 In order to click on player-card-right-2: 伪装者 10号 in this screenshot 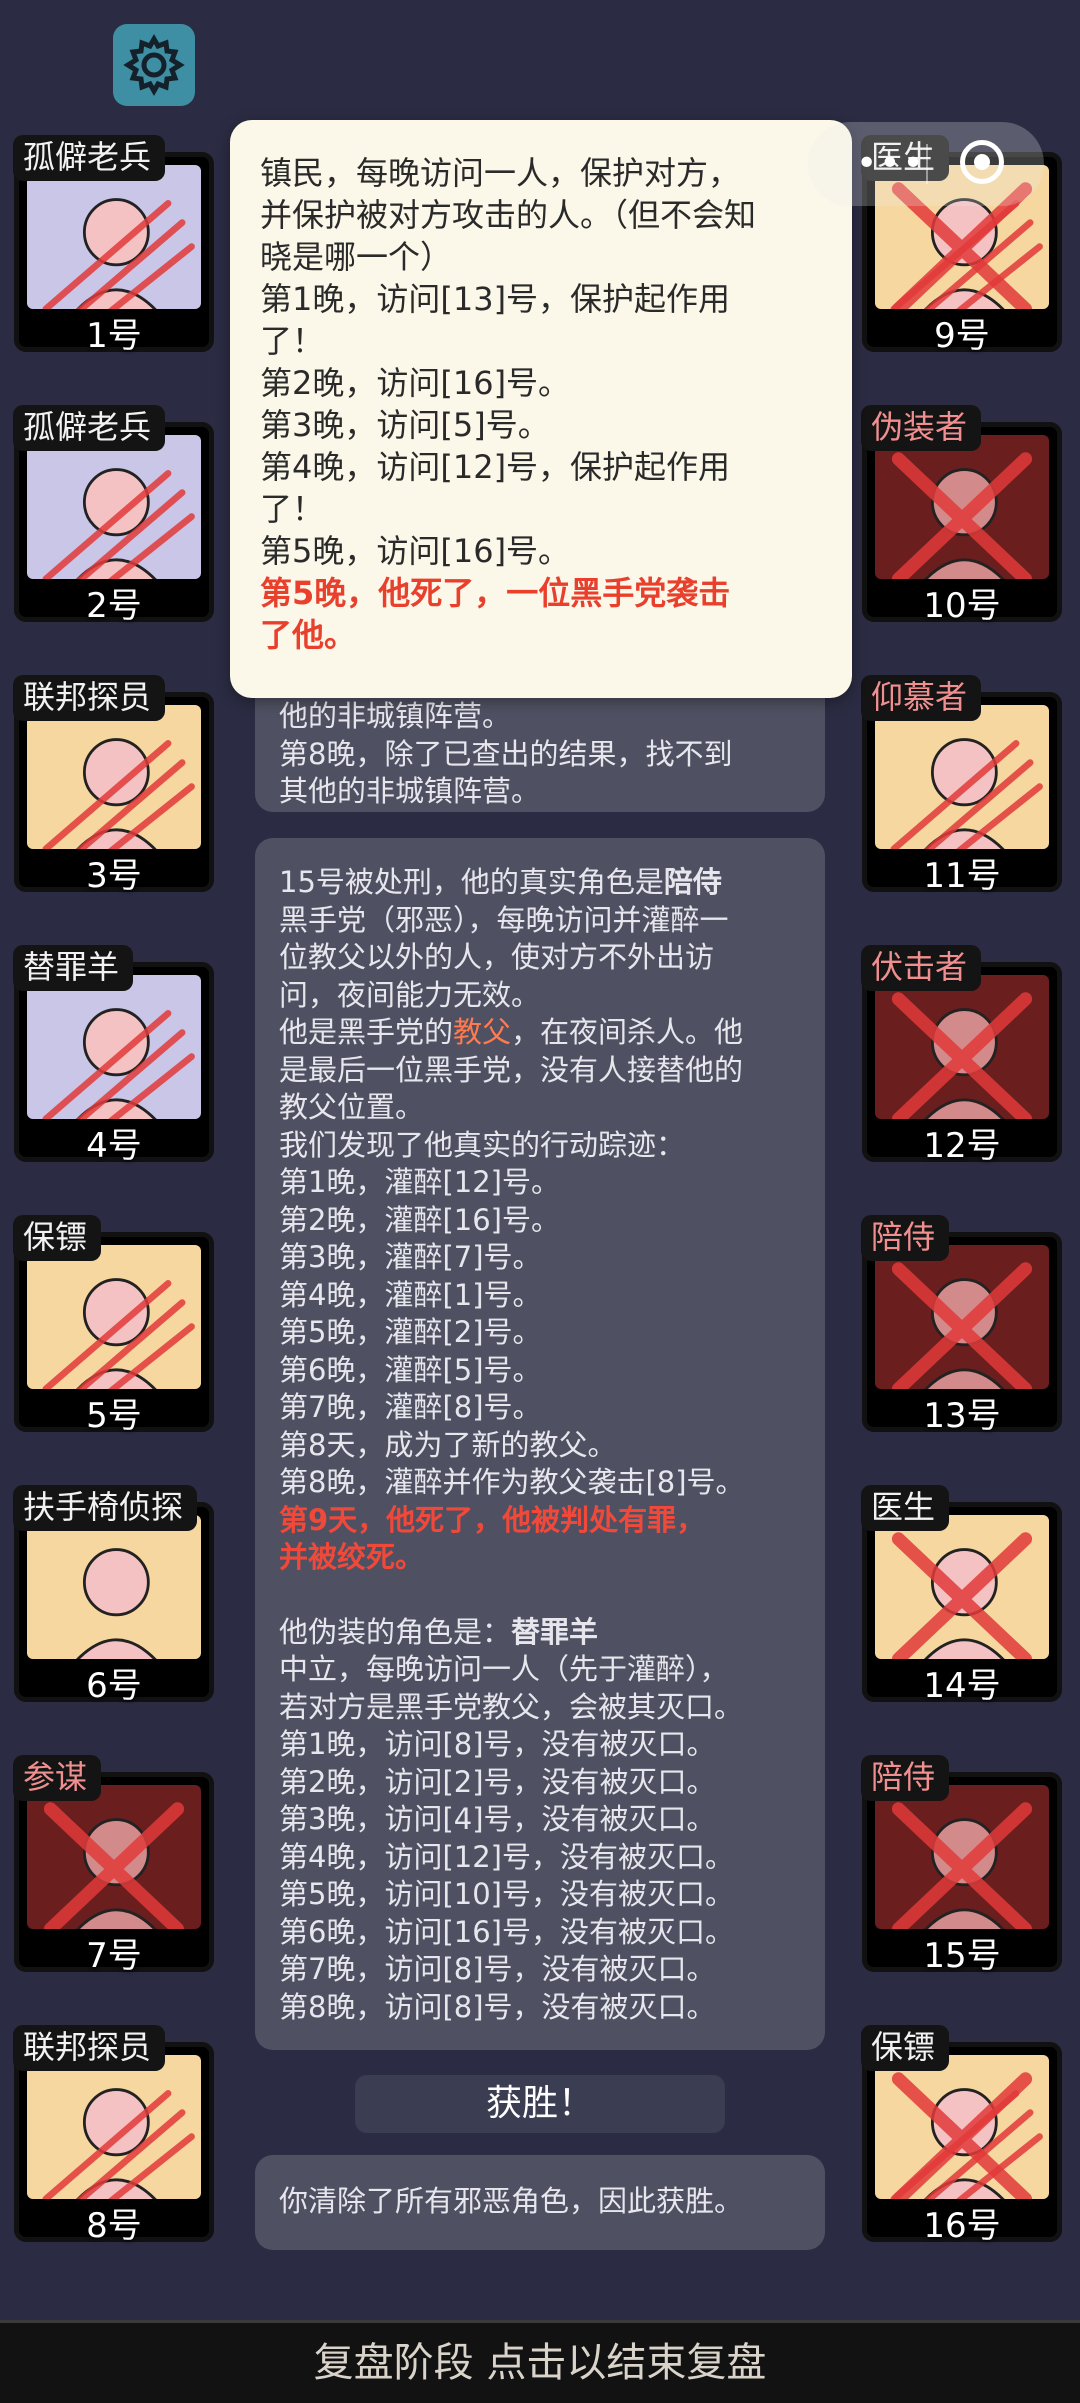, I will do `click(961, 515)`.